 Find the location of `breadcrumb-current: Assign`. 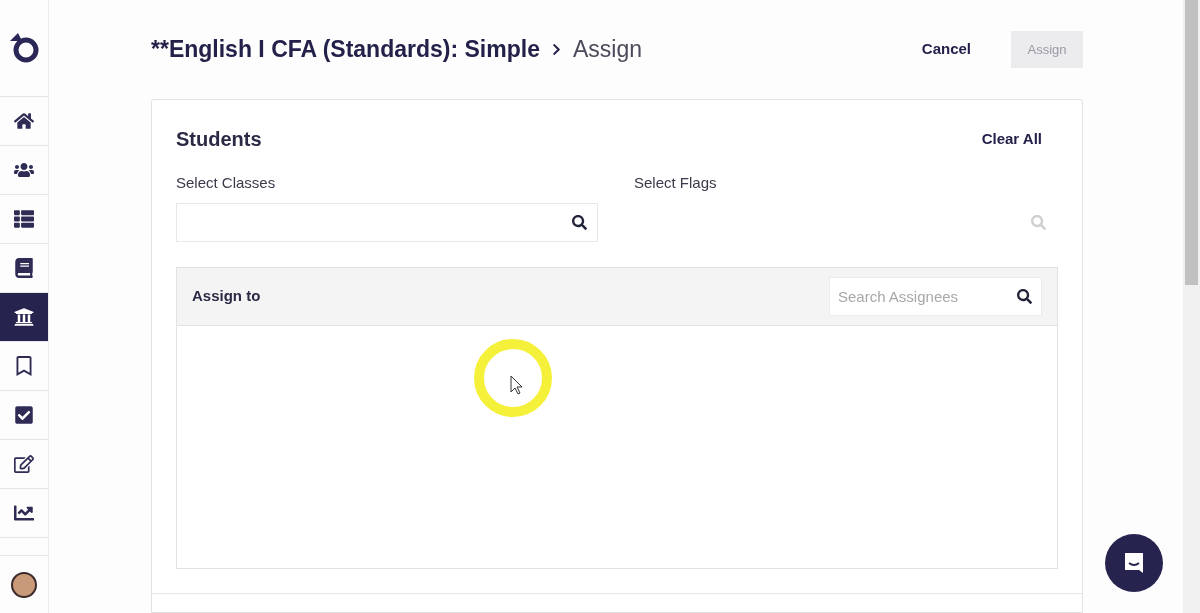

breadcrumb-current: Assign is located at coordinates (607, 50).